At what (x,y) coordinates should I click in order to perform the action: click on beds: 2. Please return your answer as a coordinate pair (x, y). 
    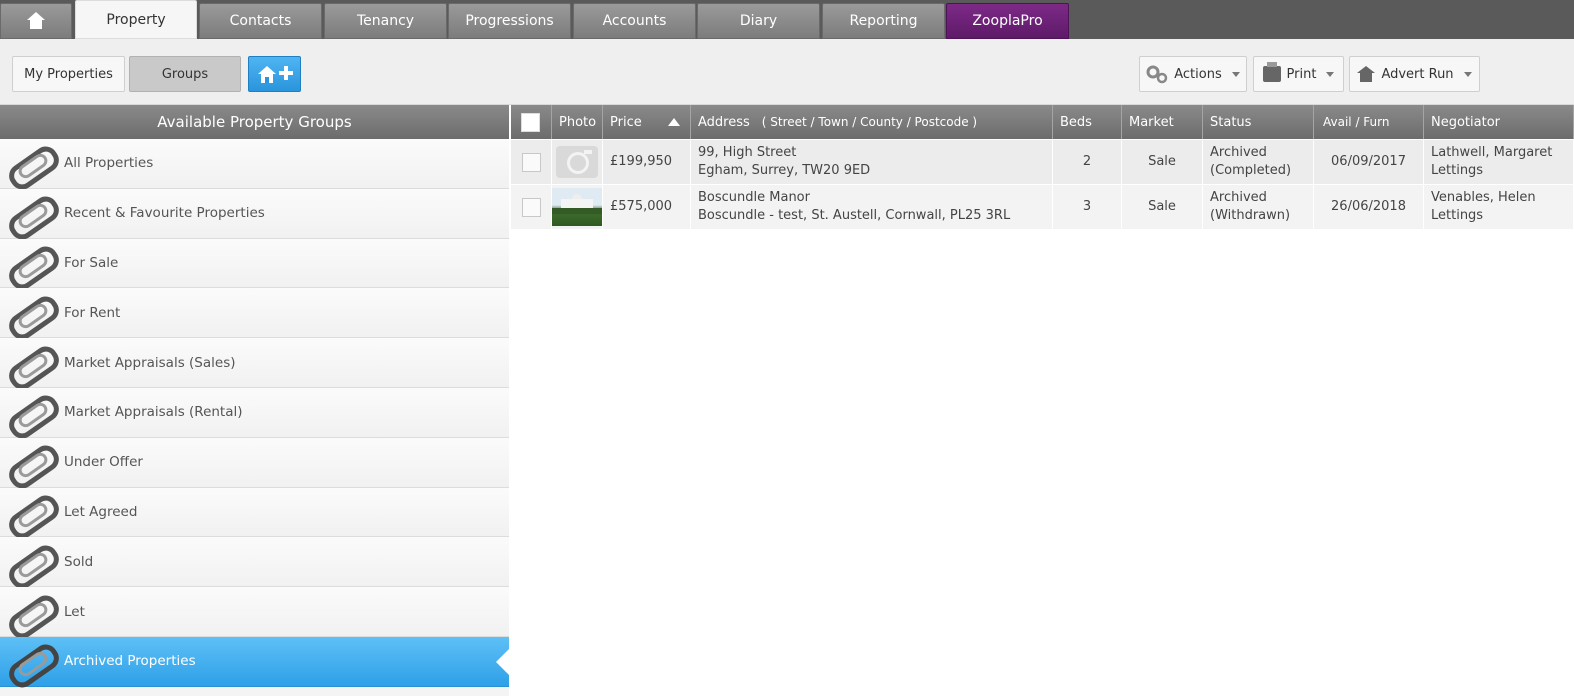
    Looking at the image, I should click on (1087, 161).